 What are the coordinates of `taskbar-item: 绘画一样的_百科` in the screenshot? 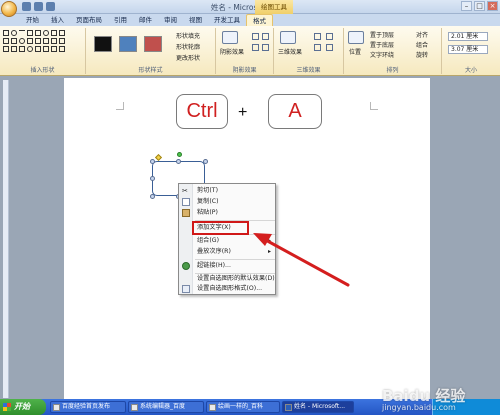 It's located at (243, 407).